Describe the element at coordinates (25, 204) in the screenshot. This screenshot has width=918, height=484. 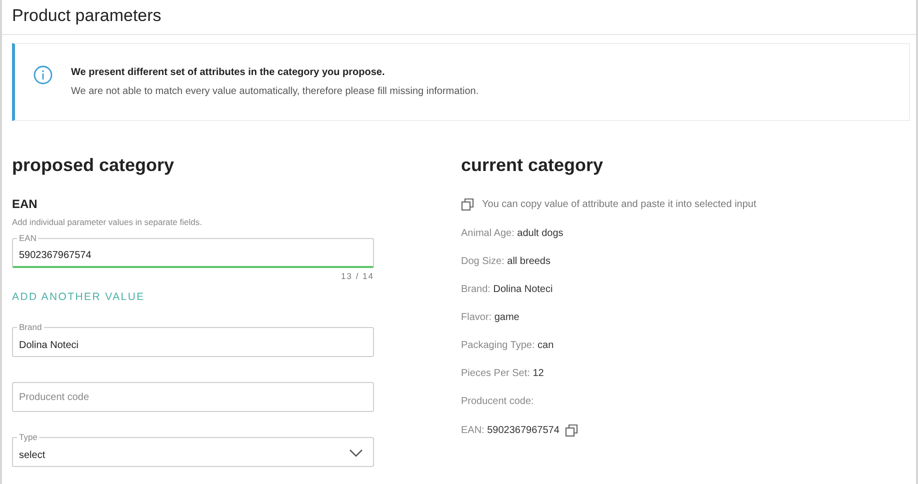
I see `group-title: EAN` at that location.